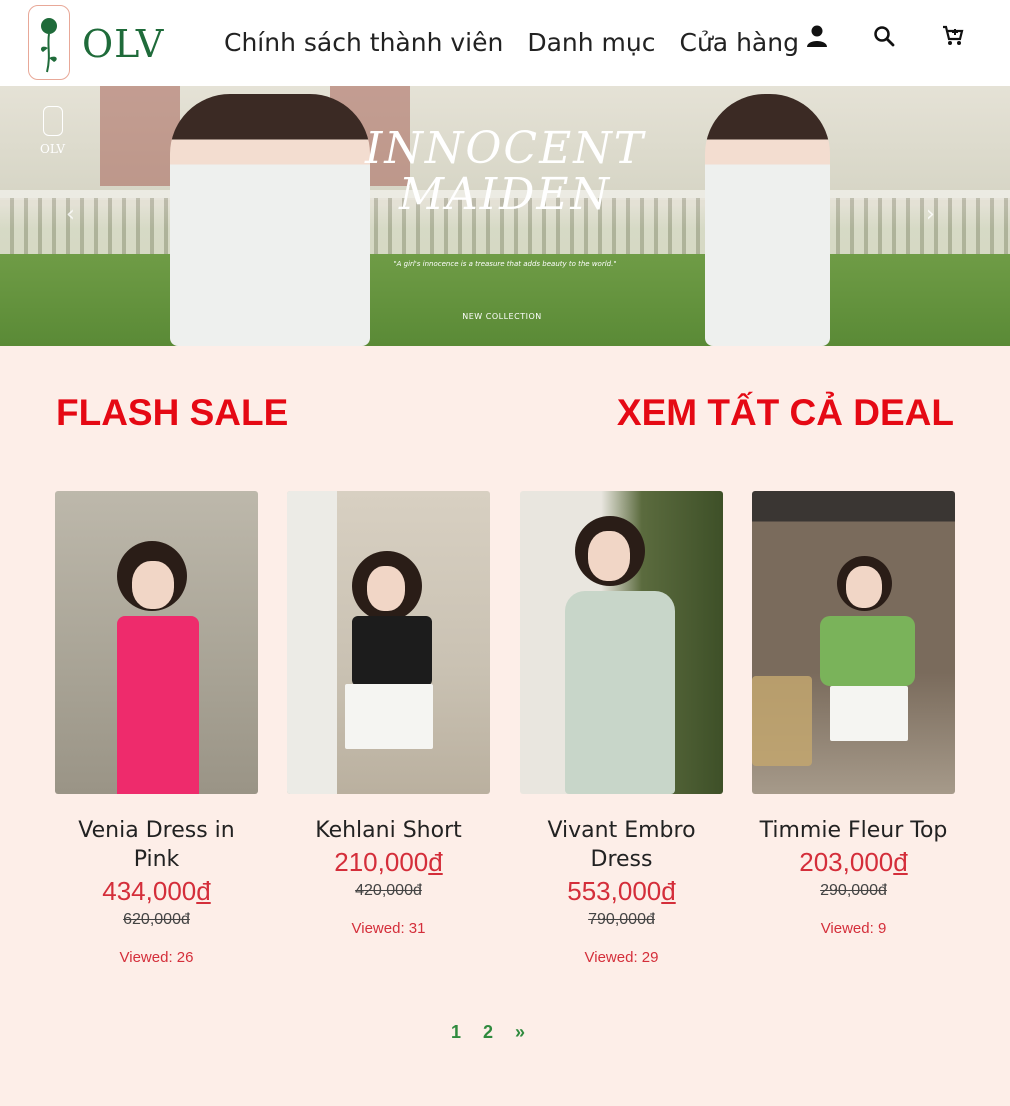 This screenshot has width=1010, height=1106. What do you see at coordinates (363, 42) in the screenshot?
I see `nav-item-membership-policy: Chính sách thành viên` at bounding box center [363, 42].